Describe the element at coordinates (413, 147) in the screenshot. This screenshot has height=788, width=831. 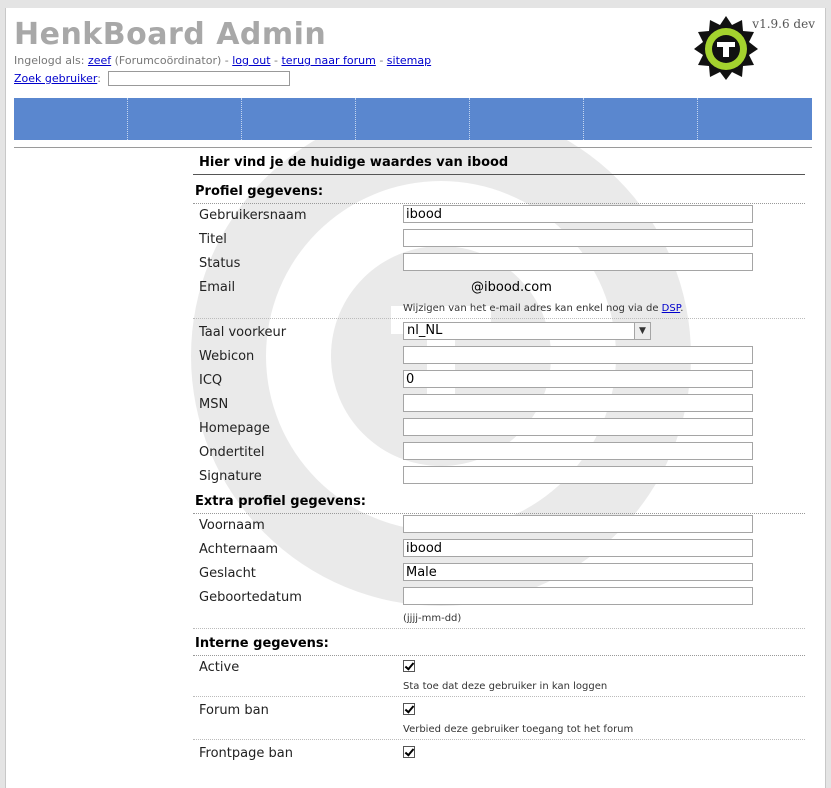
I see `nav-divider` at that location.